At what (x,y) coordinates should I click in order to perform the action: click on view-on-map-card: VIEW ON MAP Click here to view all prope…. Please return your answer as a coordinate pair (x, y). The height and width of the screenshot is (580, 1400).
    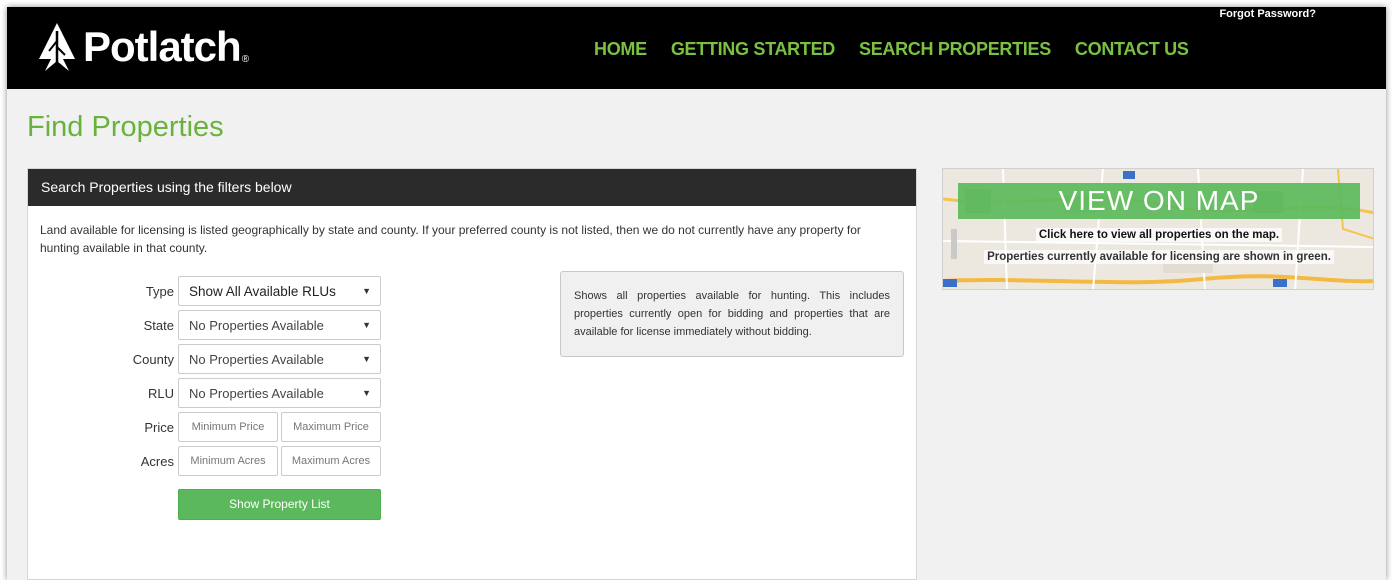
    Looking at the image, I should click on (1158, 229).